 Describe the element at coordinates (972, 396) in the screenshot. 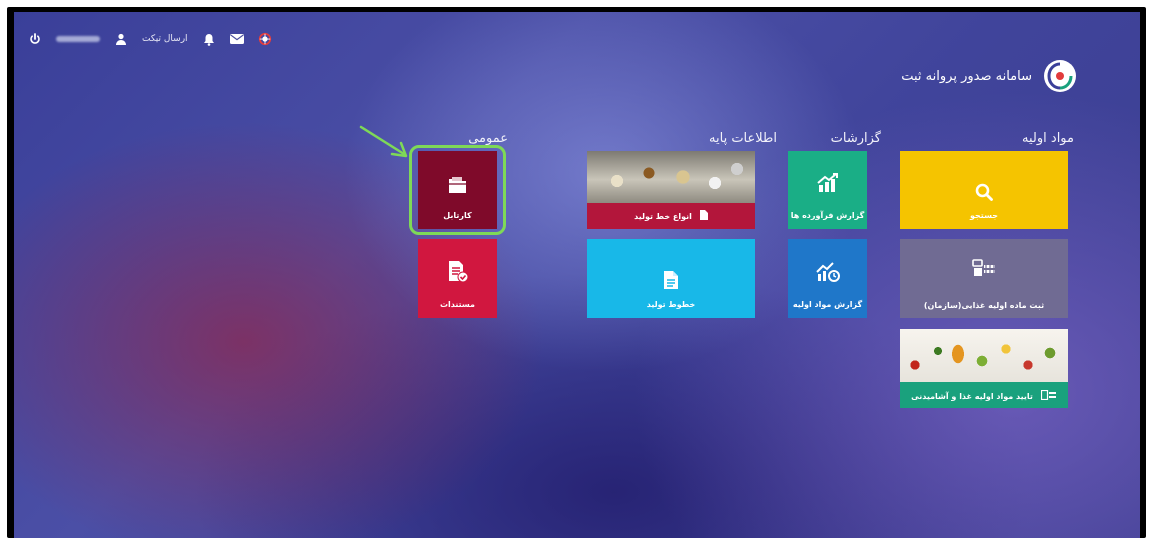

I see `tile-approve-material-label: تایید مواد اولیه غذا و آشامیدنی` at that location.